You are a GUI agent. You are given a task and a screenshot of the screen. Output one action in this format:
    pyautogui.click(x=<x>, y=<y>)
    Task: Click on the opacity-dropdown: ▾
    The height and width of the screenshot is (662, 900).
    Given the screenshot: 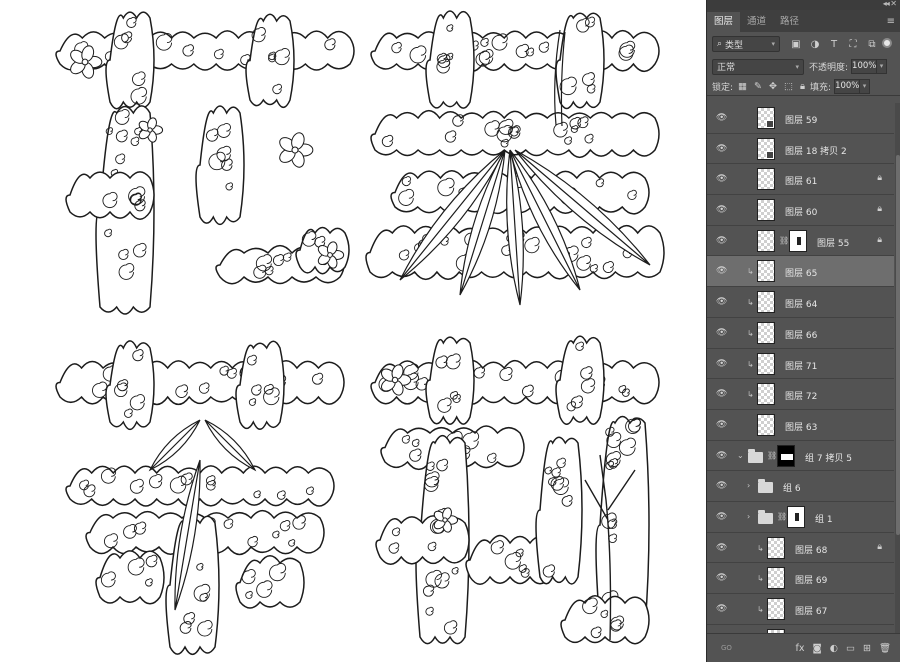 What is the action you would take?
    pyautogui.click(x=882, y=66)
    